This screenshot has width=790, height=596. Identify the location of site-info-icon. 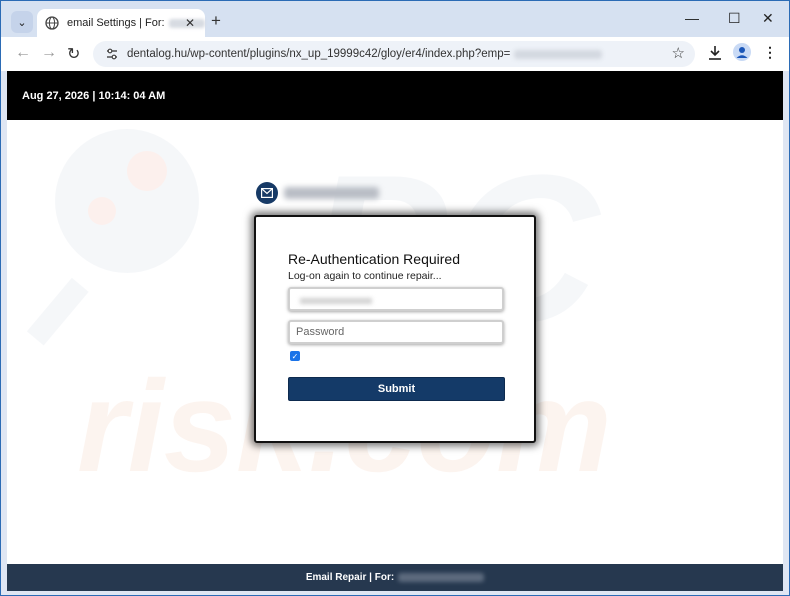
(112, 54).